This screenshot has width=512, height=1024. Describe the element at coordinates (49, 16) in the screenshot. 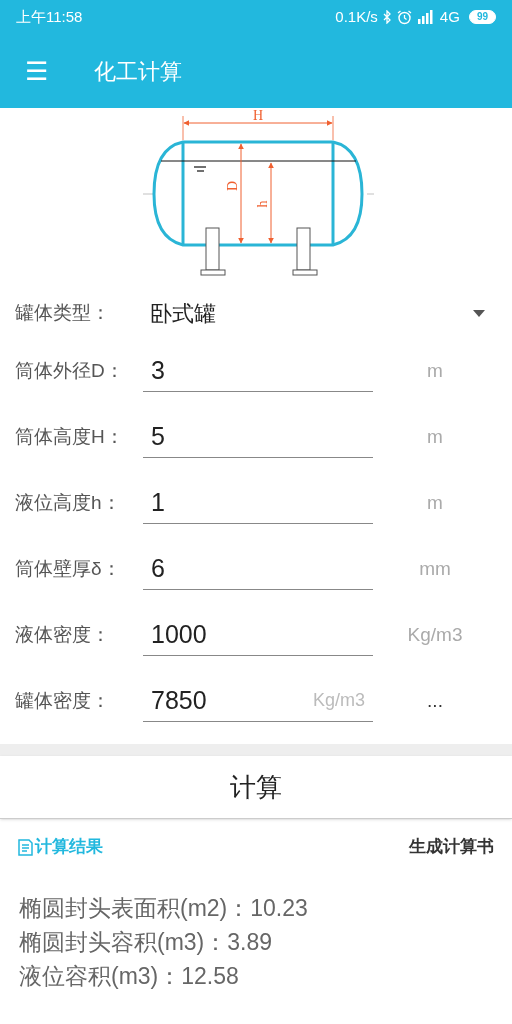

I see `status-time: 上午11:58` at that location.